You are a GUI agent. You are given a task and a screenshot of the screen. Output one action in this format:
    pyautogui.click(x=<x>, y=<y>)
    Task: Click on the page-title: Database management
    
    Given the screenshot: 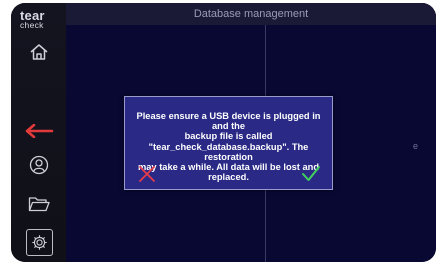 What is the action you would take?
    pyautogui.click(x=251, y=14)
    